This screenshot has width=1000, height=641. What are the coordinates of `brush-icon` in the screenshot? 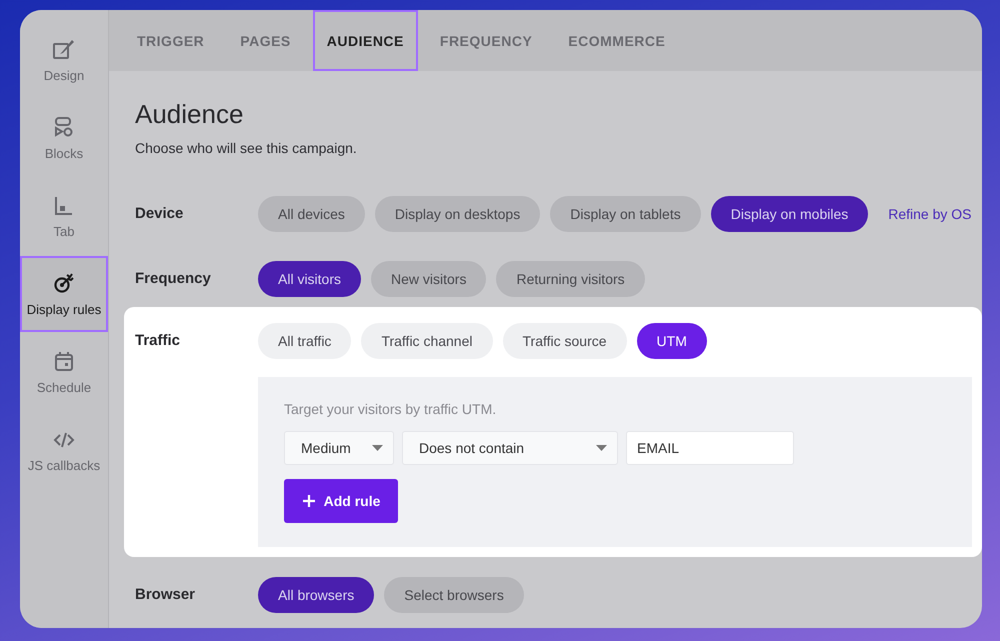 It's located at (64, 50).